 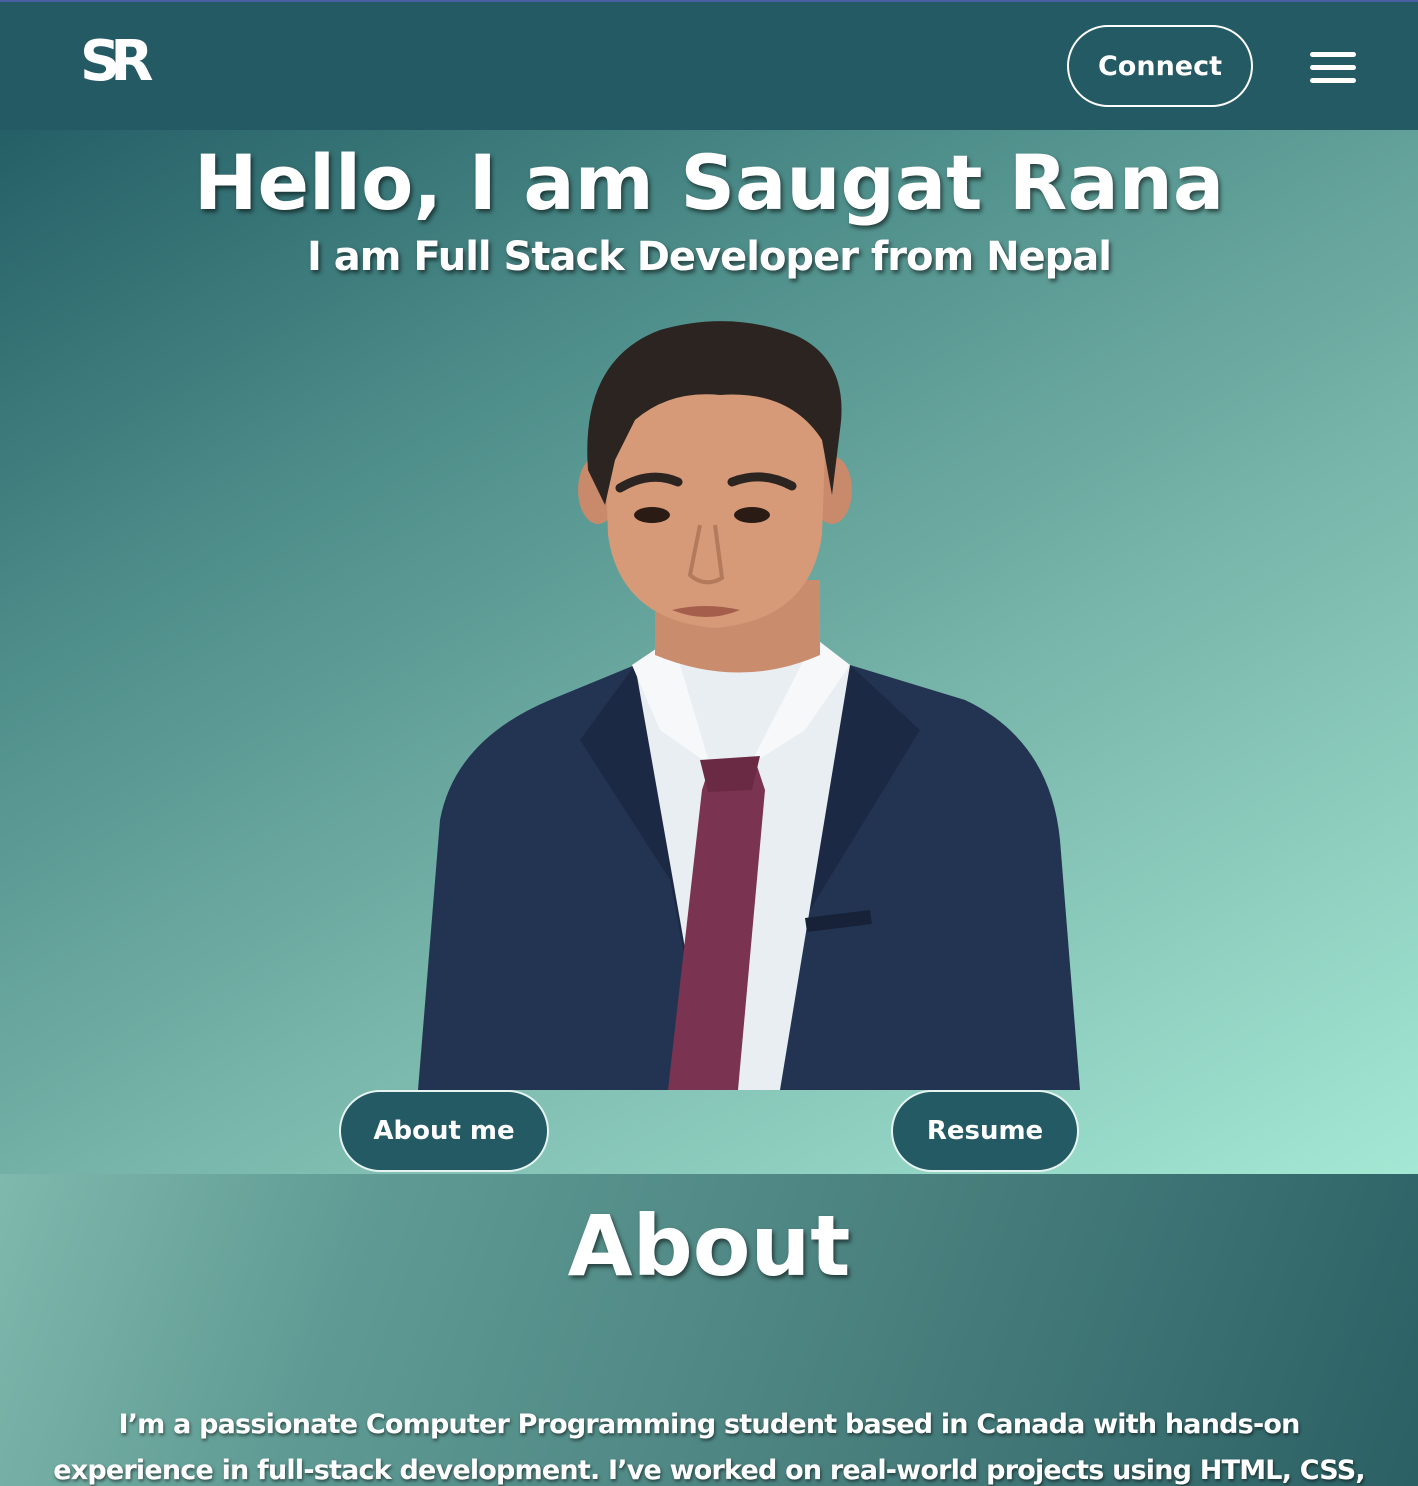 What do you see at coordinates (985, 1131) in the screenshot?
I see `resume-button: Resume` at bounding box center [985, 1131].